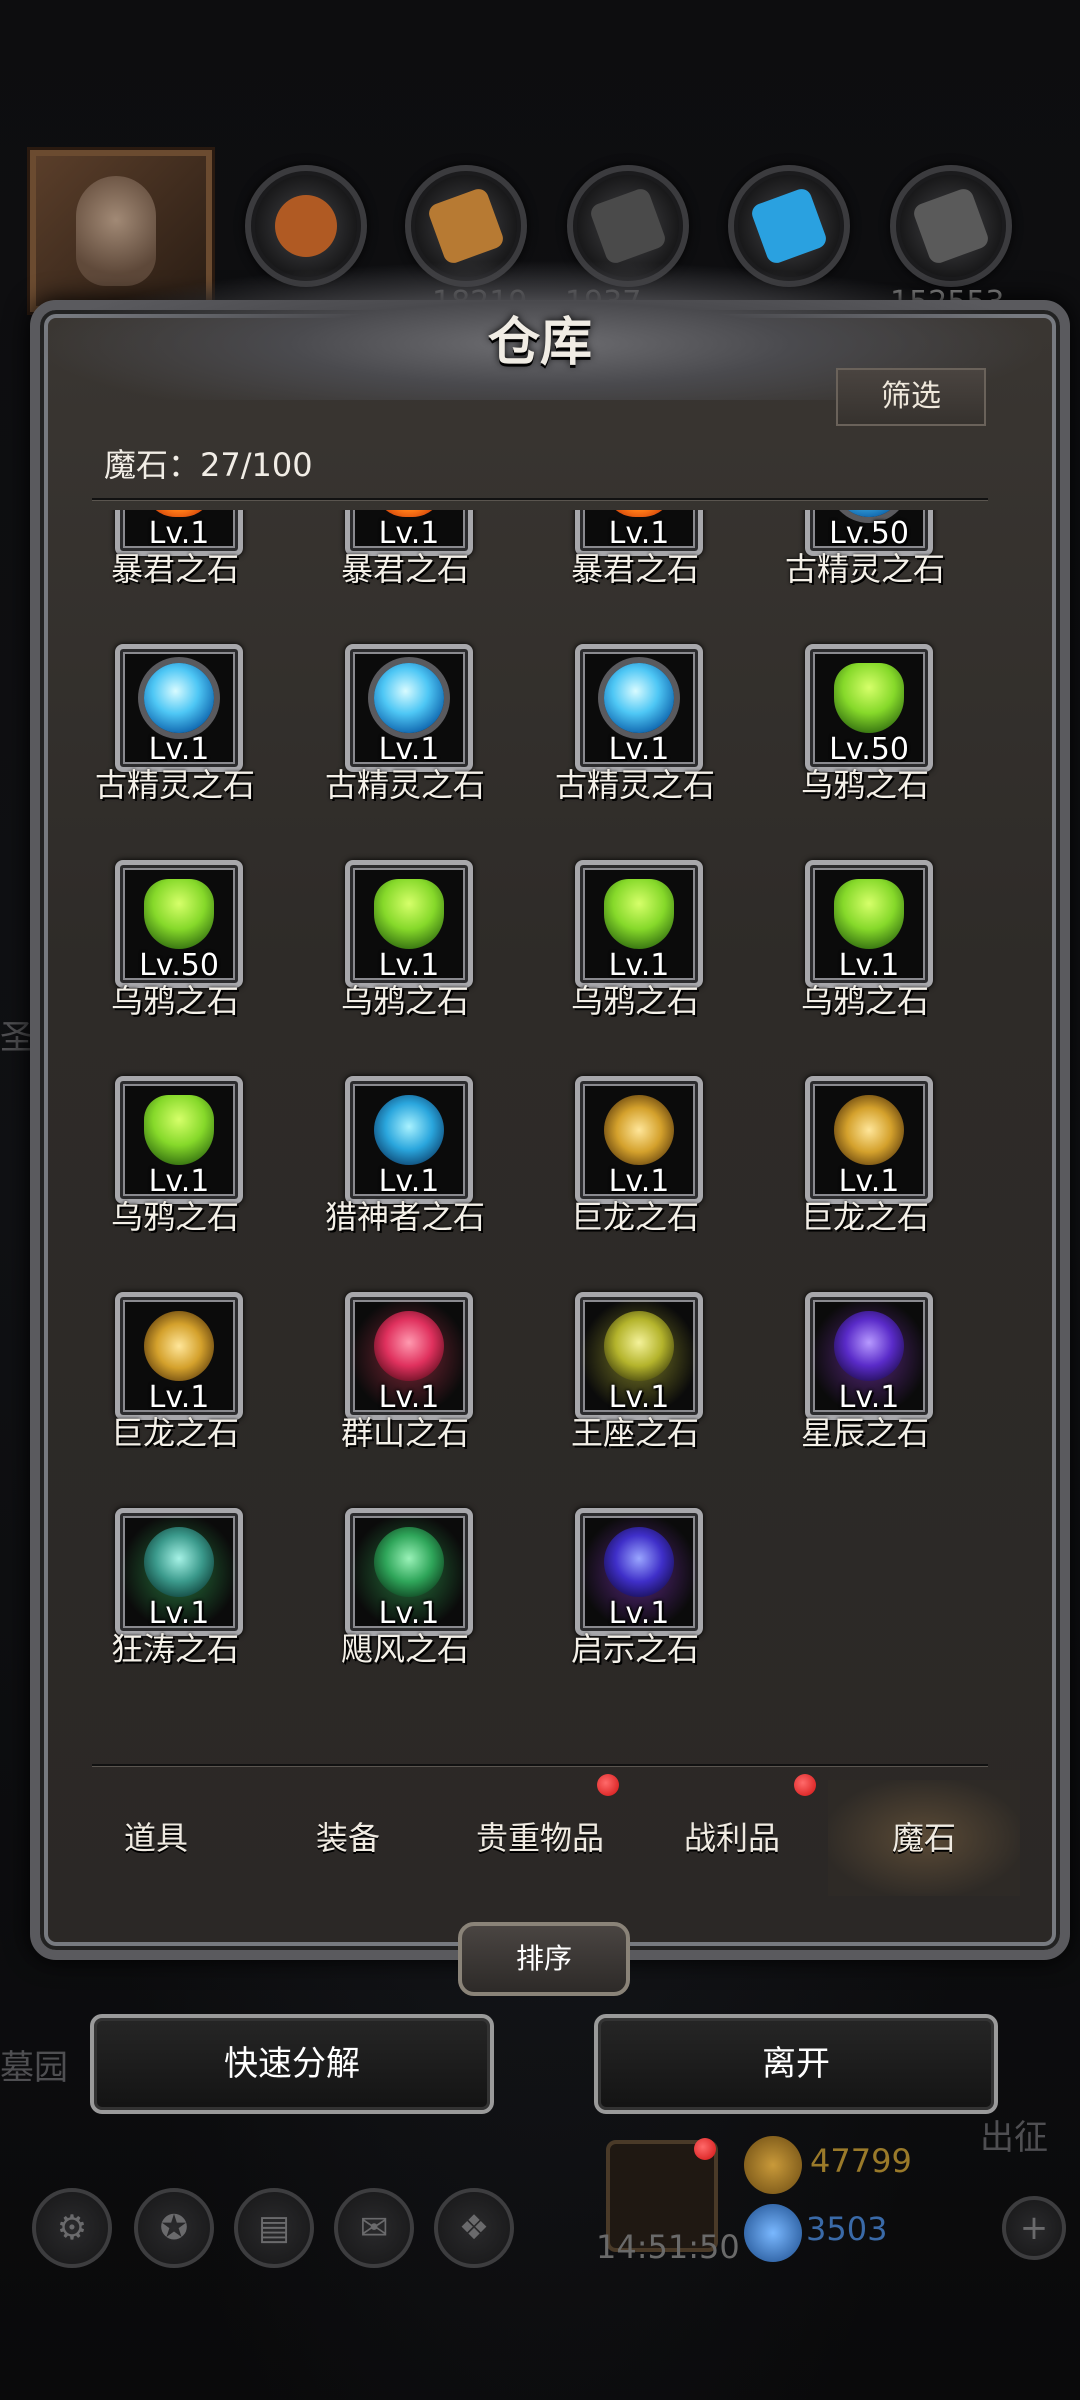  I want to click on inventory-item: Lv.1 星辰之石, so click(865, 1390).